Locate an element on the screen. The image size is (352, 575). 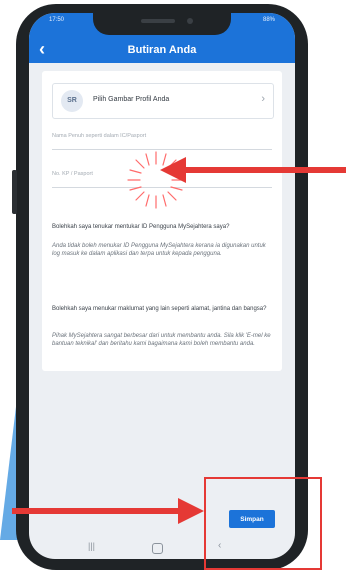
arrow-pointing-to-id-field-icon is located at coordinates (253, 170).